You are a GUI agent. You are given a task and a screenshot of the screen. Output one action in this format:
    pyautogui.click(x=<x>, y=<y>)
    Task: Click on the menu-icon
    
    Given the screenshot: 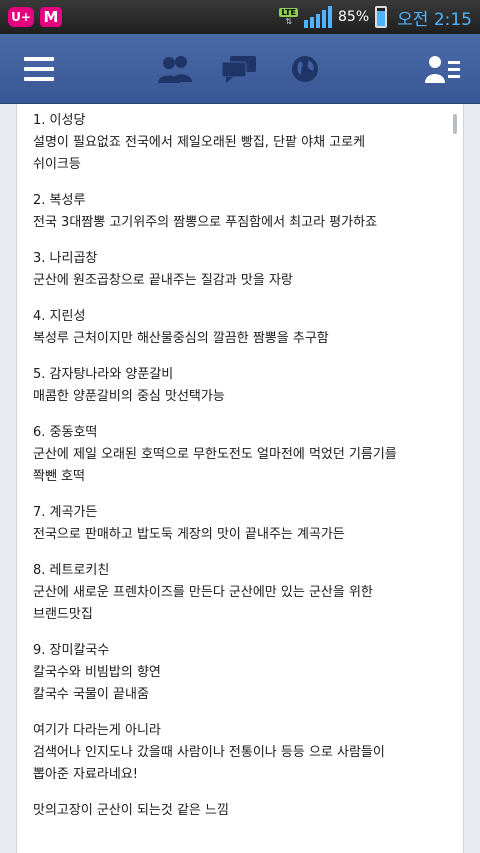 What is the action you would take?
    pyautogui.click(x=39, y=69)
    